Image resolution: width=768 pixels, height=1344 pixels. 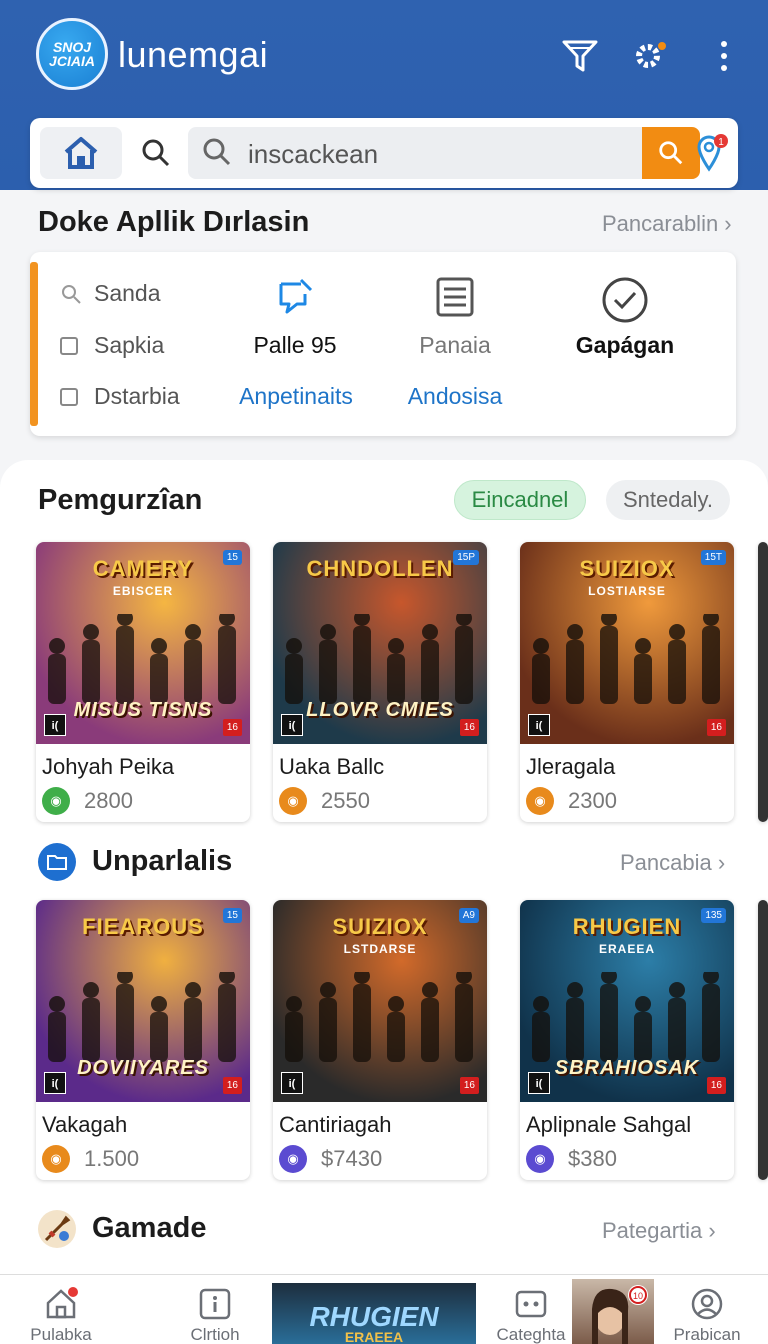 What do you see at coordinates (85, 1124) in the screenshot?
I see `game-name: Vakagah` at bounding box center [85, 1124].